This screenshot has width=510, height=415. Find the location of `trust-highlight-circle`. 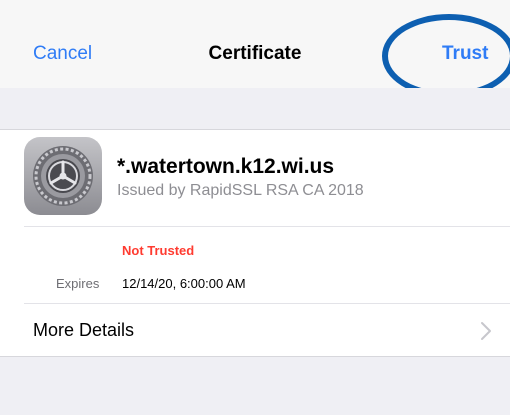

trust-highlight-circle is located at coordinates (446, 56).